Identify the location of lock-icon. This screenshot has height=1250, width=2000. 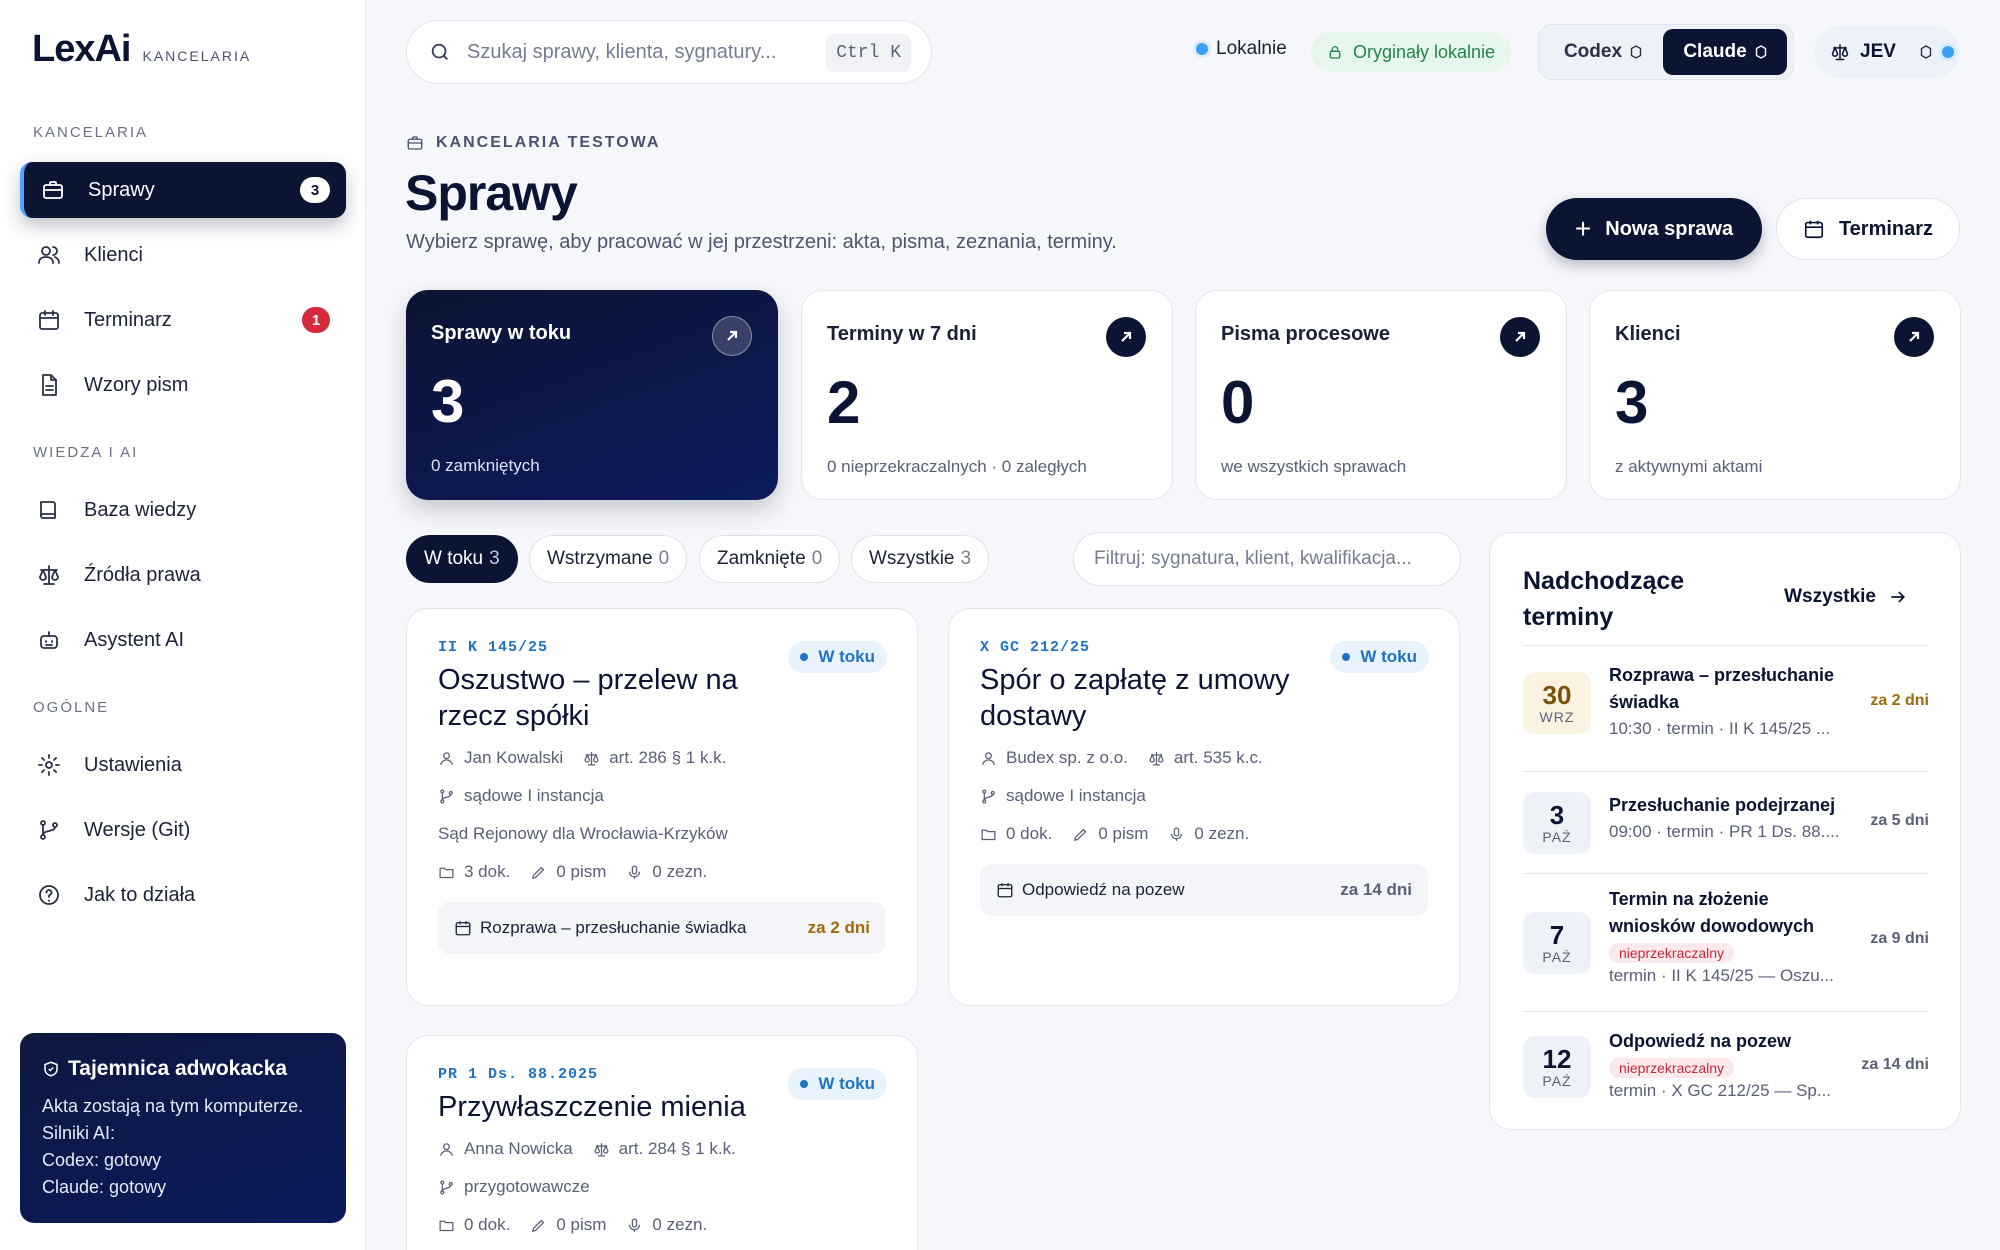
(1335, 52).